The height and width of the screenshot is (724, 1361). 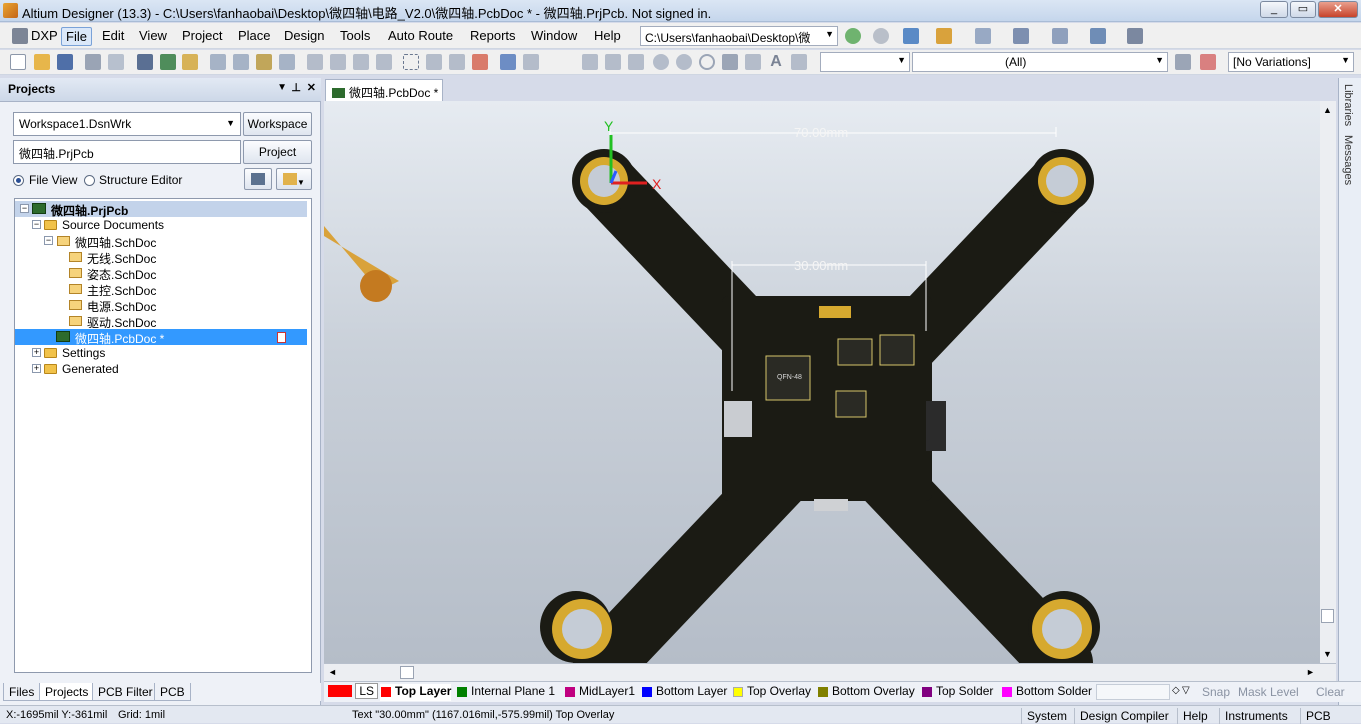 I want to click on layer-tab-top-overlay: Top Overlay, so click(x=771, y=692).